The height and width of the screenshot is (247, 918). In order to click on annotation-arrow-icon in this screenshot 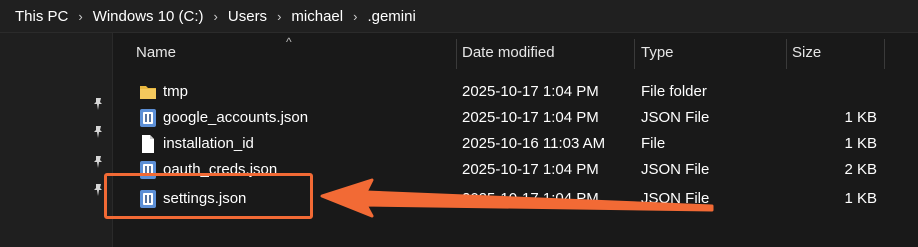, I will do `click(517, 198)`.